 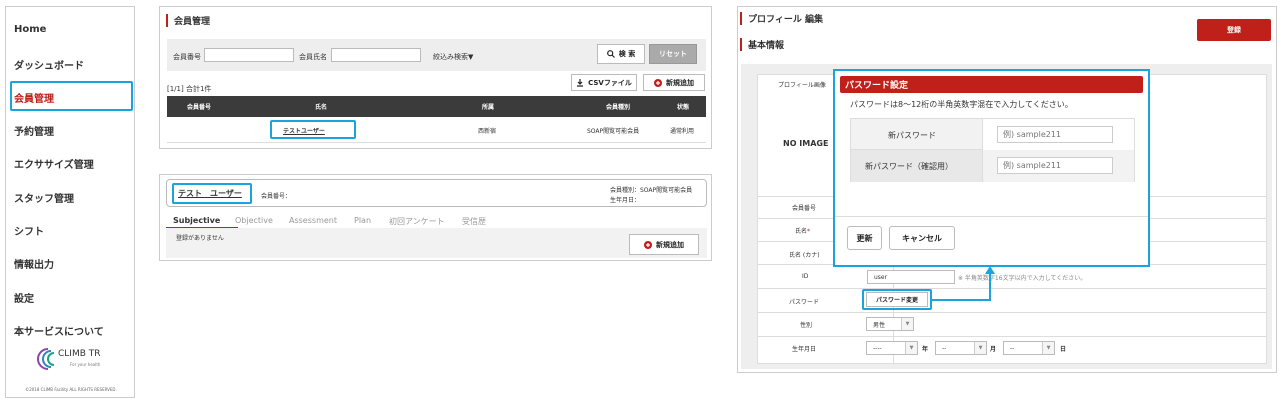 What do you see at coordinates (29, 230) in the screenshot?
I see `sidebar-item-shift: シフト` at bounding box center [29, 230].